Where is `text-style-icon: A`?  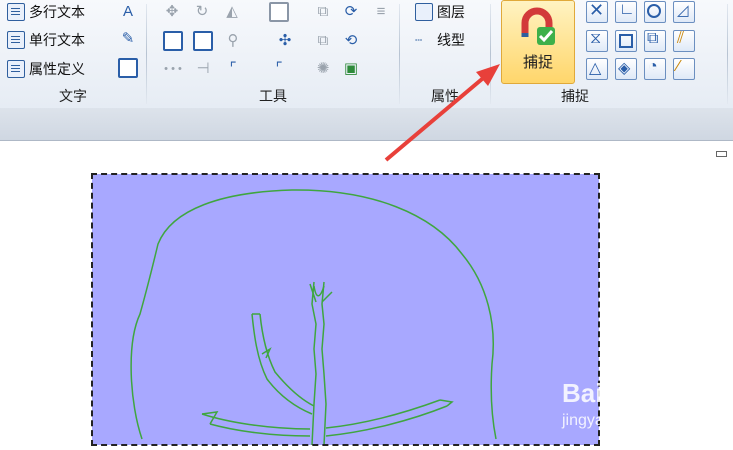
text-style-icon: A is located at coordinates (128, 12).